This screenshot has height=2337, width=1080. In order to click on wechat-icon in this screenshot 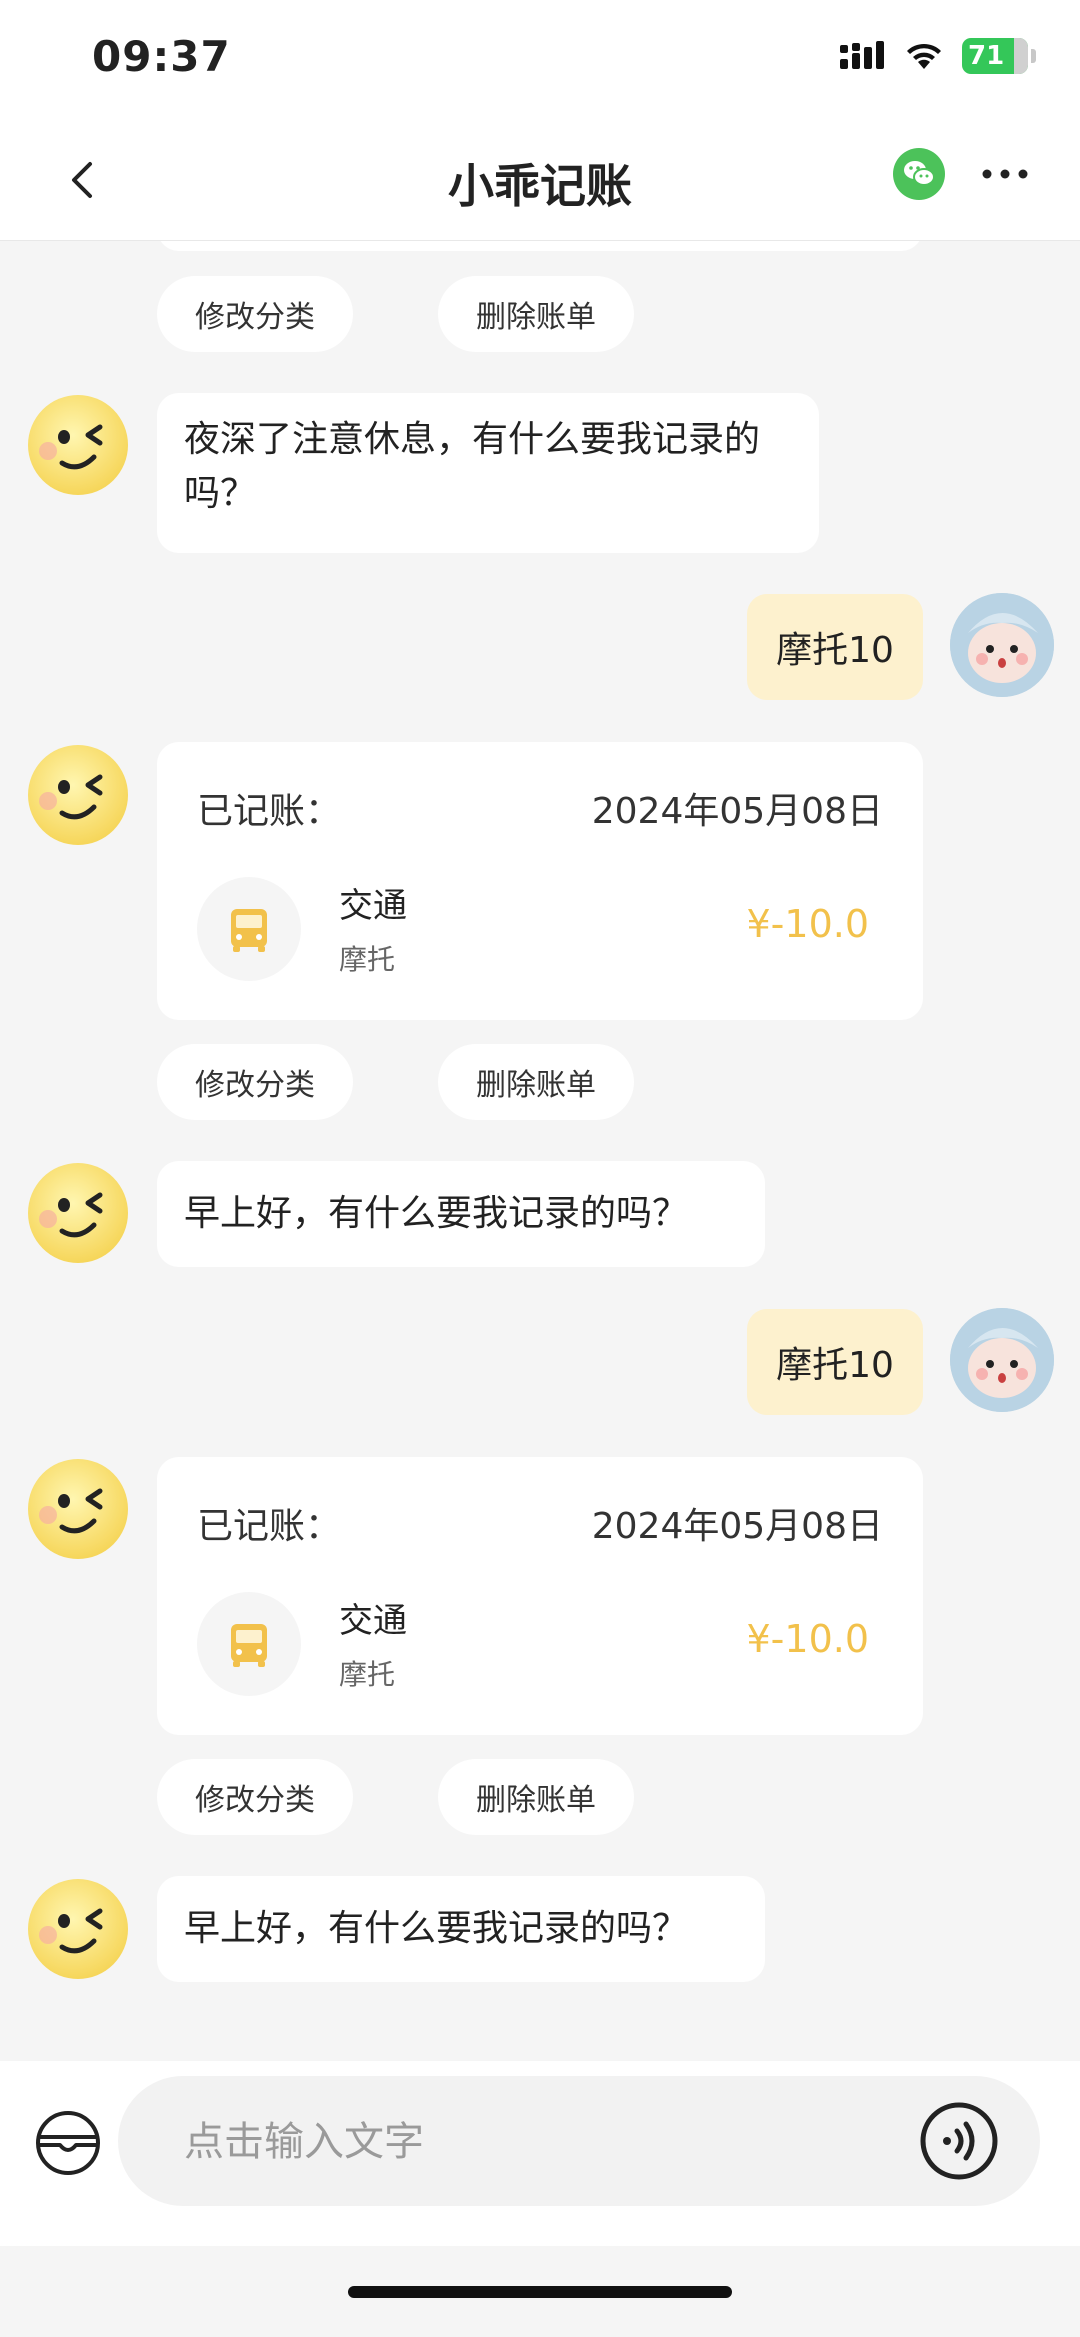, I will do `click(919, 173)`.